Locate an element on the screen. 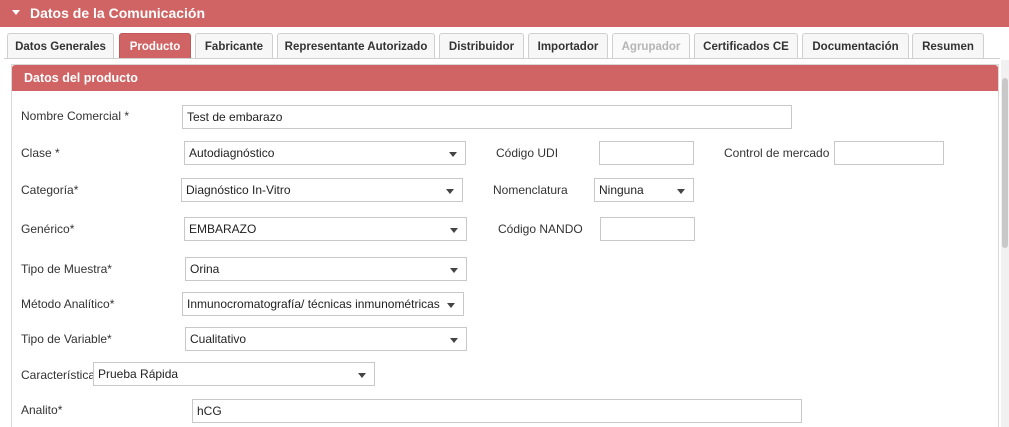 The width and height of the screenshot is (1009, 427). section-title: Datos de la Comunicación is located at coordinates (118, 13).